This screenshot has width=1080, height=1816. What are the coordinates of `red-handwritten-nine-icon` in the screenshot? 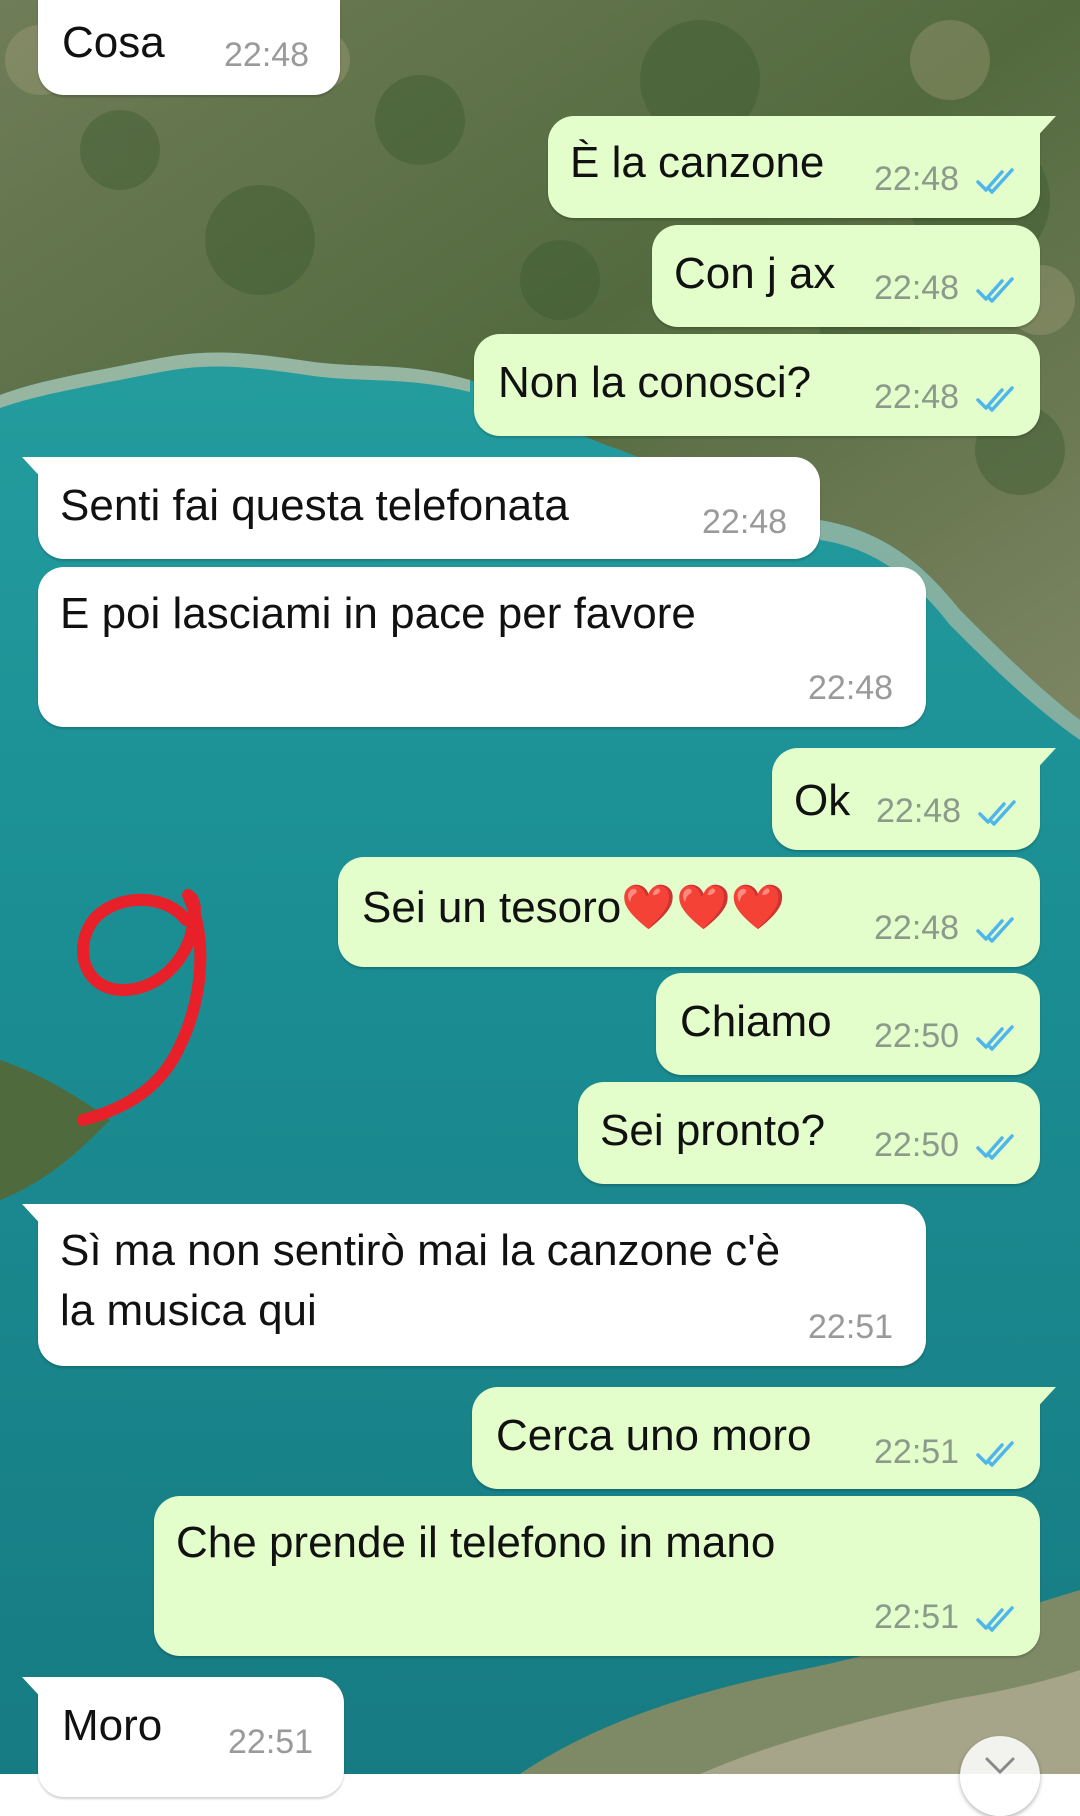 It's located at (142, 1007).